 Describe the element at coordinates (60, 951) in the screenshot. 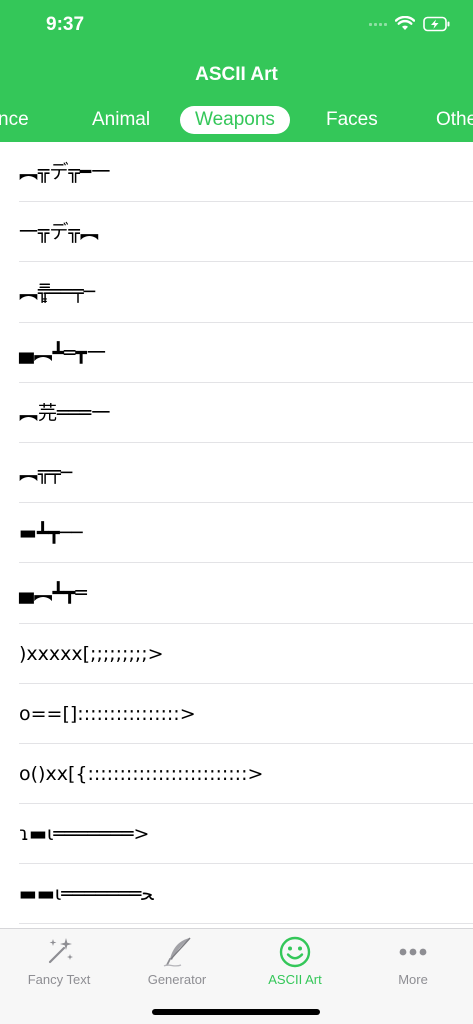

I see `sparkles-icon` at that location.